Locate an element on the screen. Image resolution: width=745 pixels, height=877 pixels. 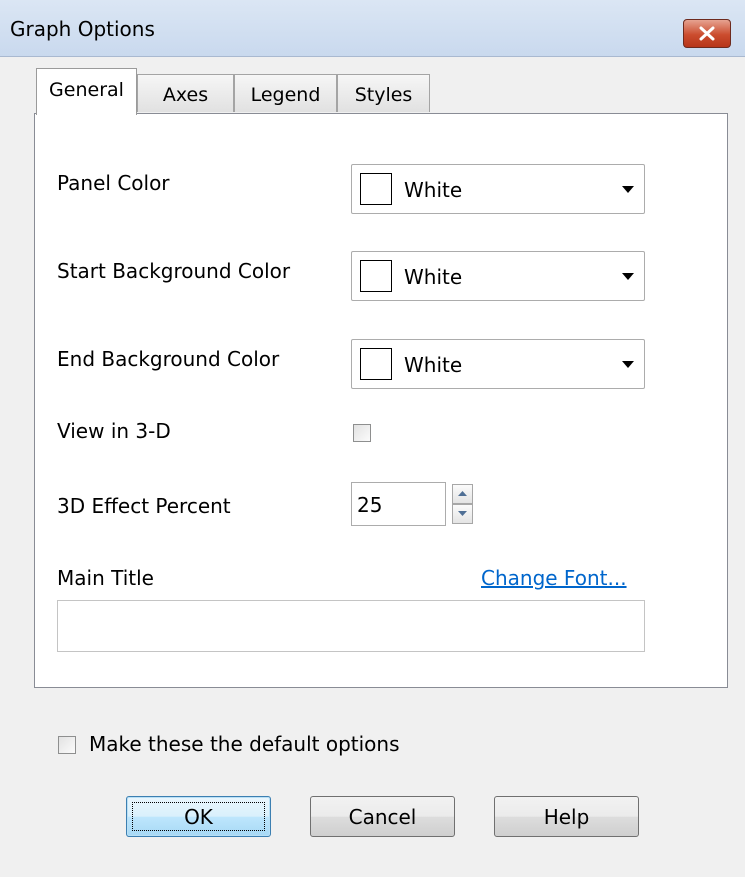
effect-percent-input: 25 is located at coordinates (398, 504).